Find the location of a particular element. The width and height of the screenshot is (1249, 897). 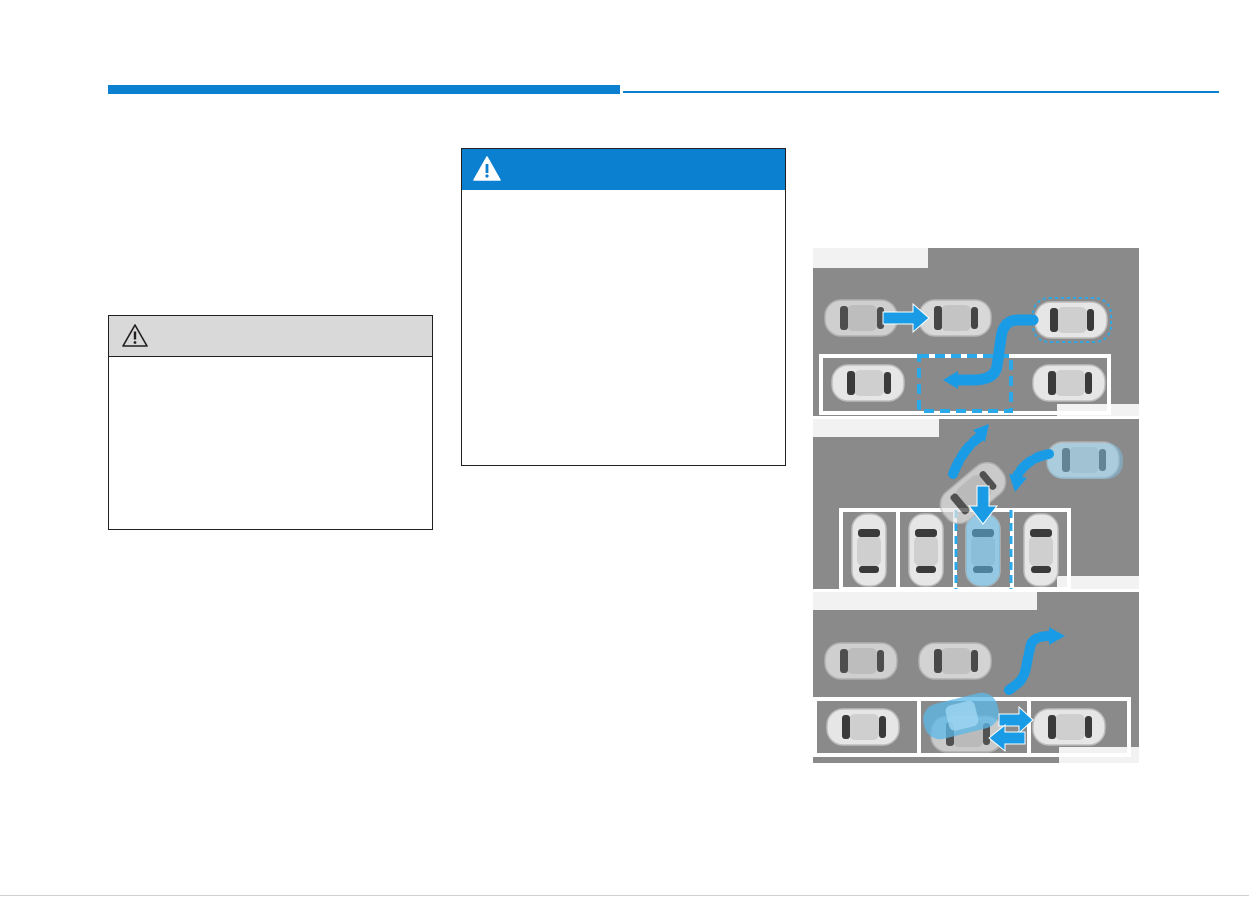

panel-parallel-parking is located at coordinates (976, 332).